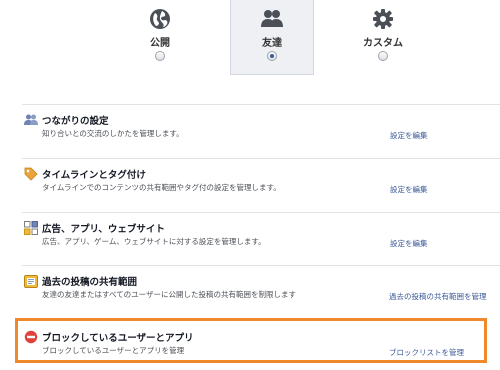 The image size is (500, 370). What do you see at coordinates (383, 43) in the screenshot?
I see `audience-label: カスタム` at bounding box center [383, 43].